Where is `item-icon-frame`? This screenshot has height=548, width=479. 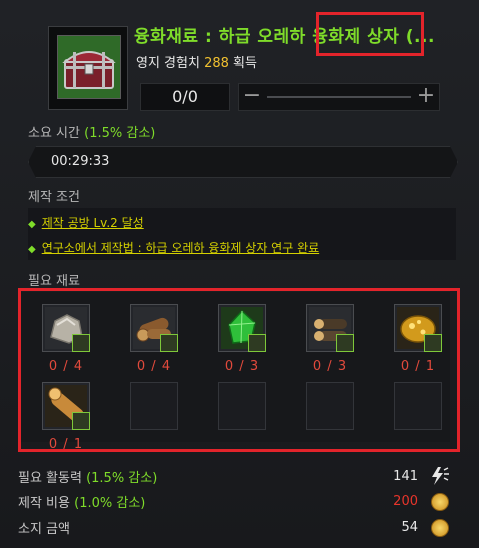
item-icon-frame is located at coordinates (88, 68).